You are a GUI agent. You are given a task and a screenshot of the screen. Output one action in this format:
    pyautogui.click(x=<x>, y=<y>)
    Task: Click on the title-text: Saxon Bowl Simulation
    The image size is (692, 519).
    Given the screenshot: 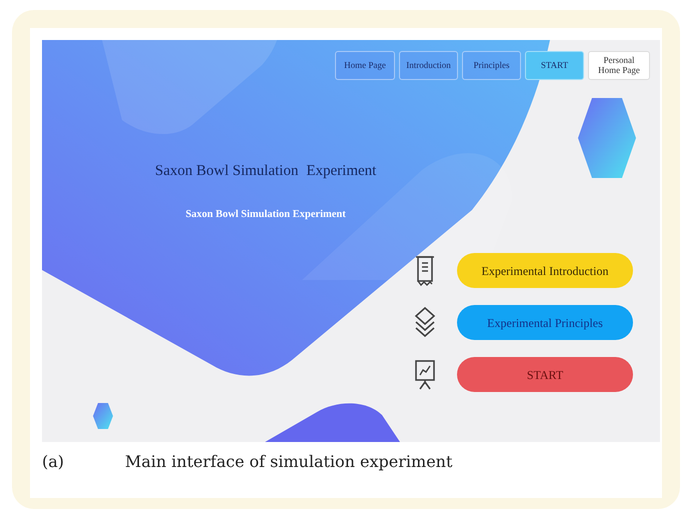 What is the action you would take?
    pyautogui.click(x=226, y=171)
    